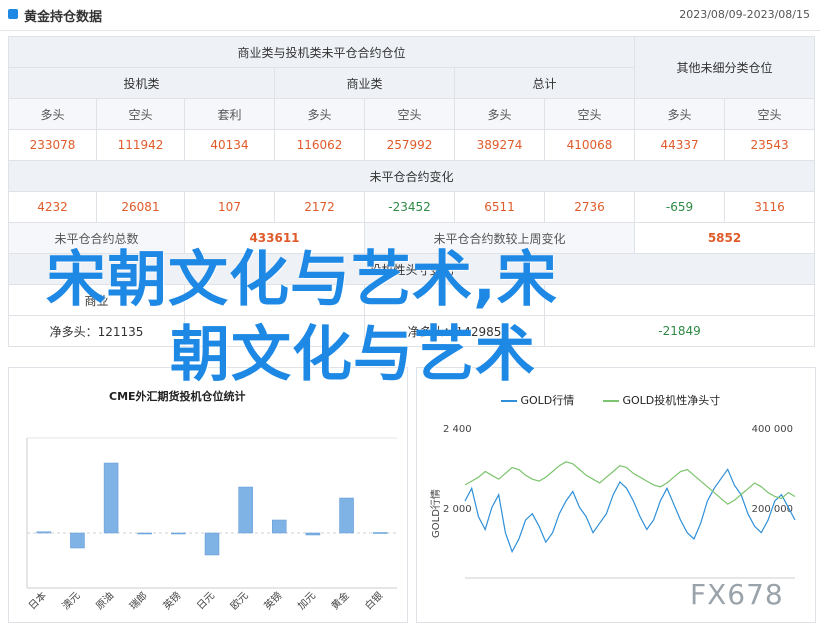 This screenshot has height=627, width=820. What do you see at coordinates (364, 83) in the screenshot?
I see `commercial-header: 商业类` at bounding box center [364, 83].